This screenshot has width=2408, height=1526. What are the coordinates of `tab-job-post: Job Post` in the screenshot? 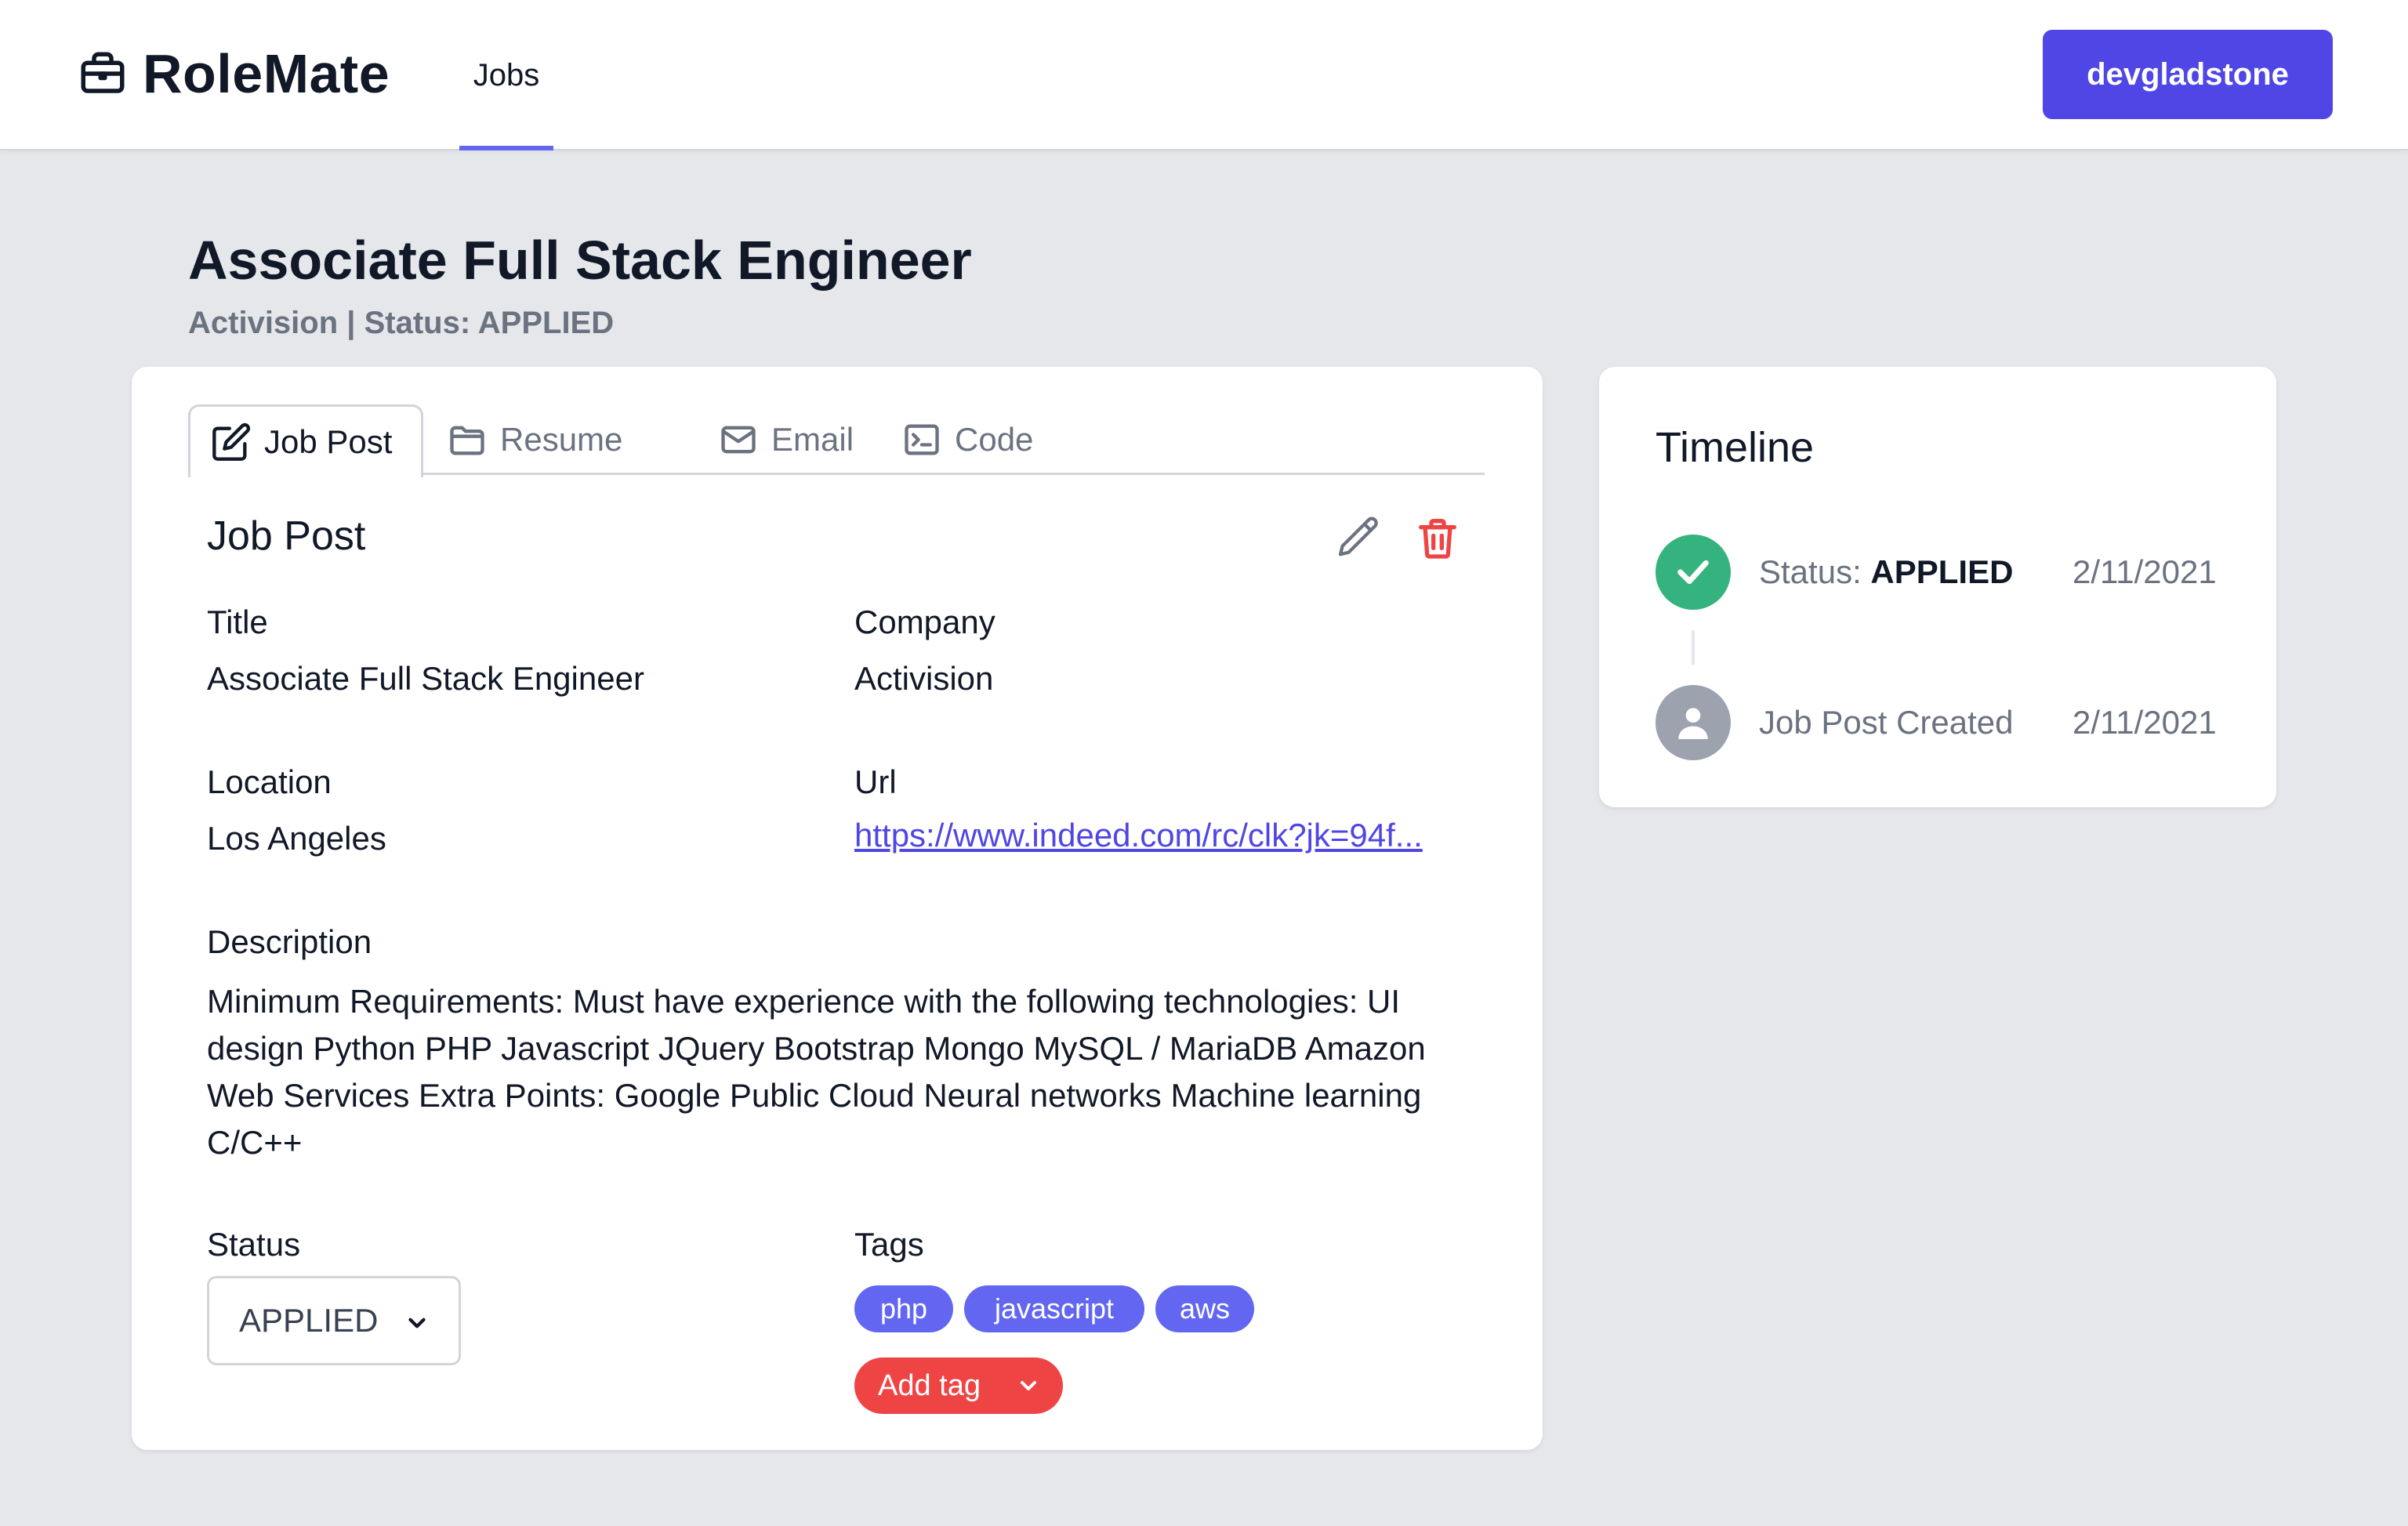 It's located at (305, 440).